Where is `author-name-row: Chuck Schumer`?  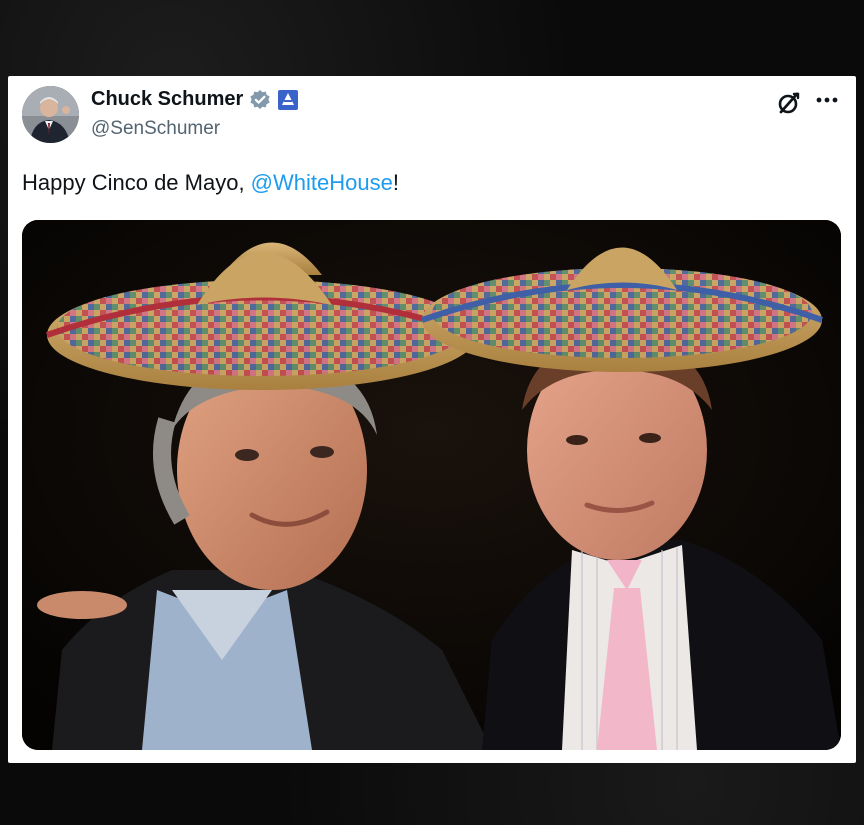
author-name-row: Chuck Schumer is located at coordinates (195, 99).